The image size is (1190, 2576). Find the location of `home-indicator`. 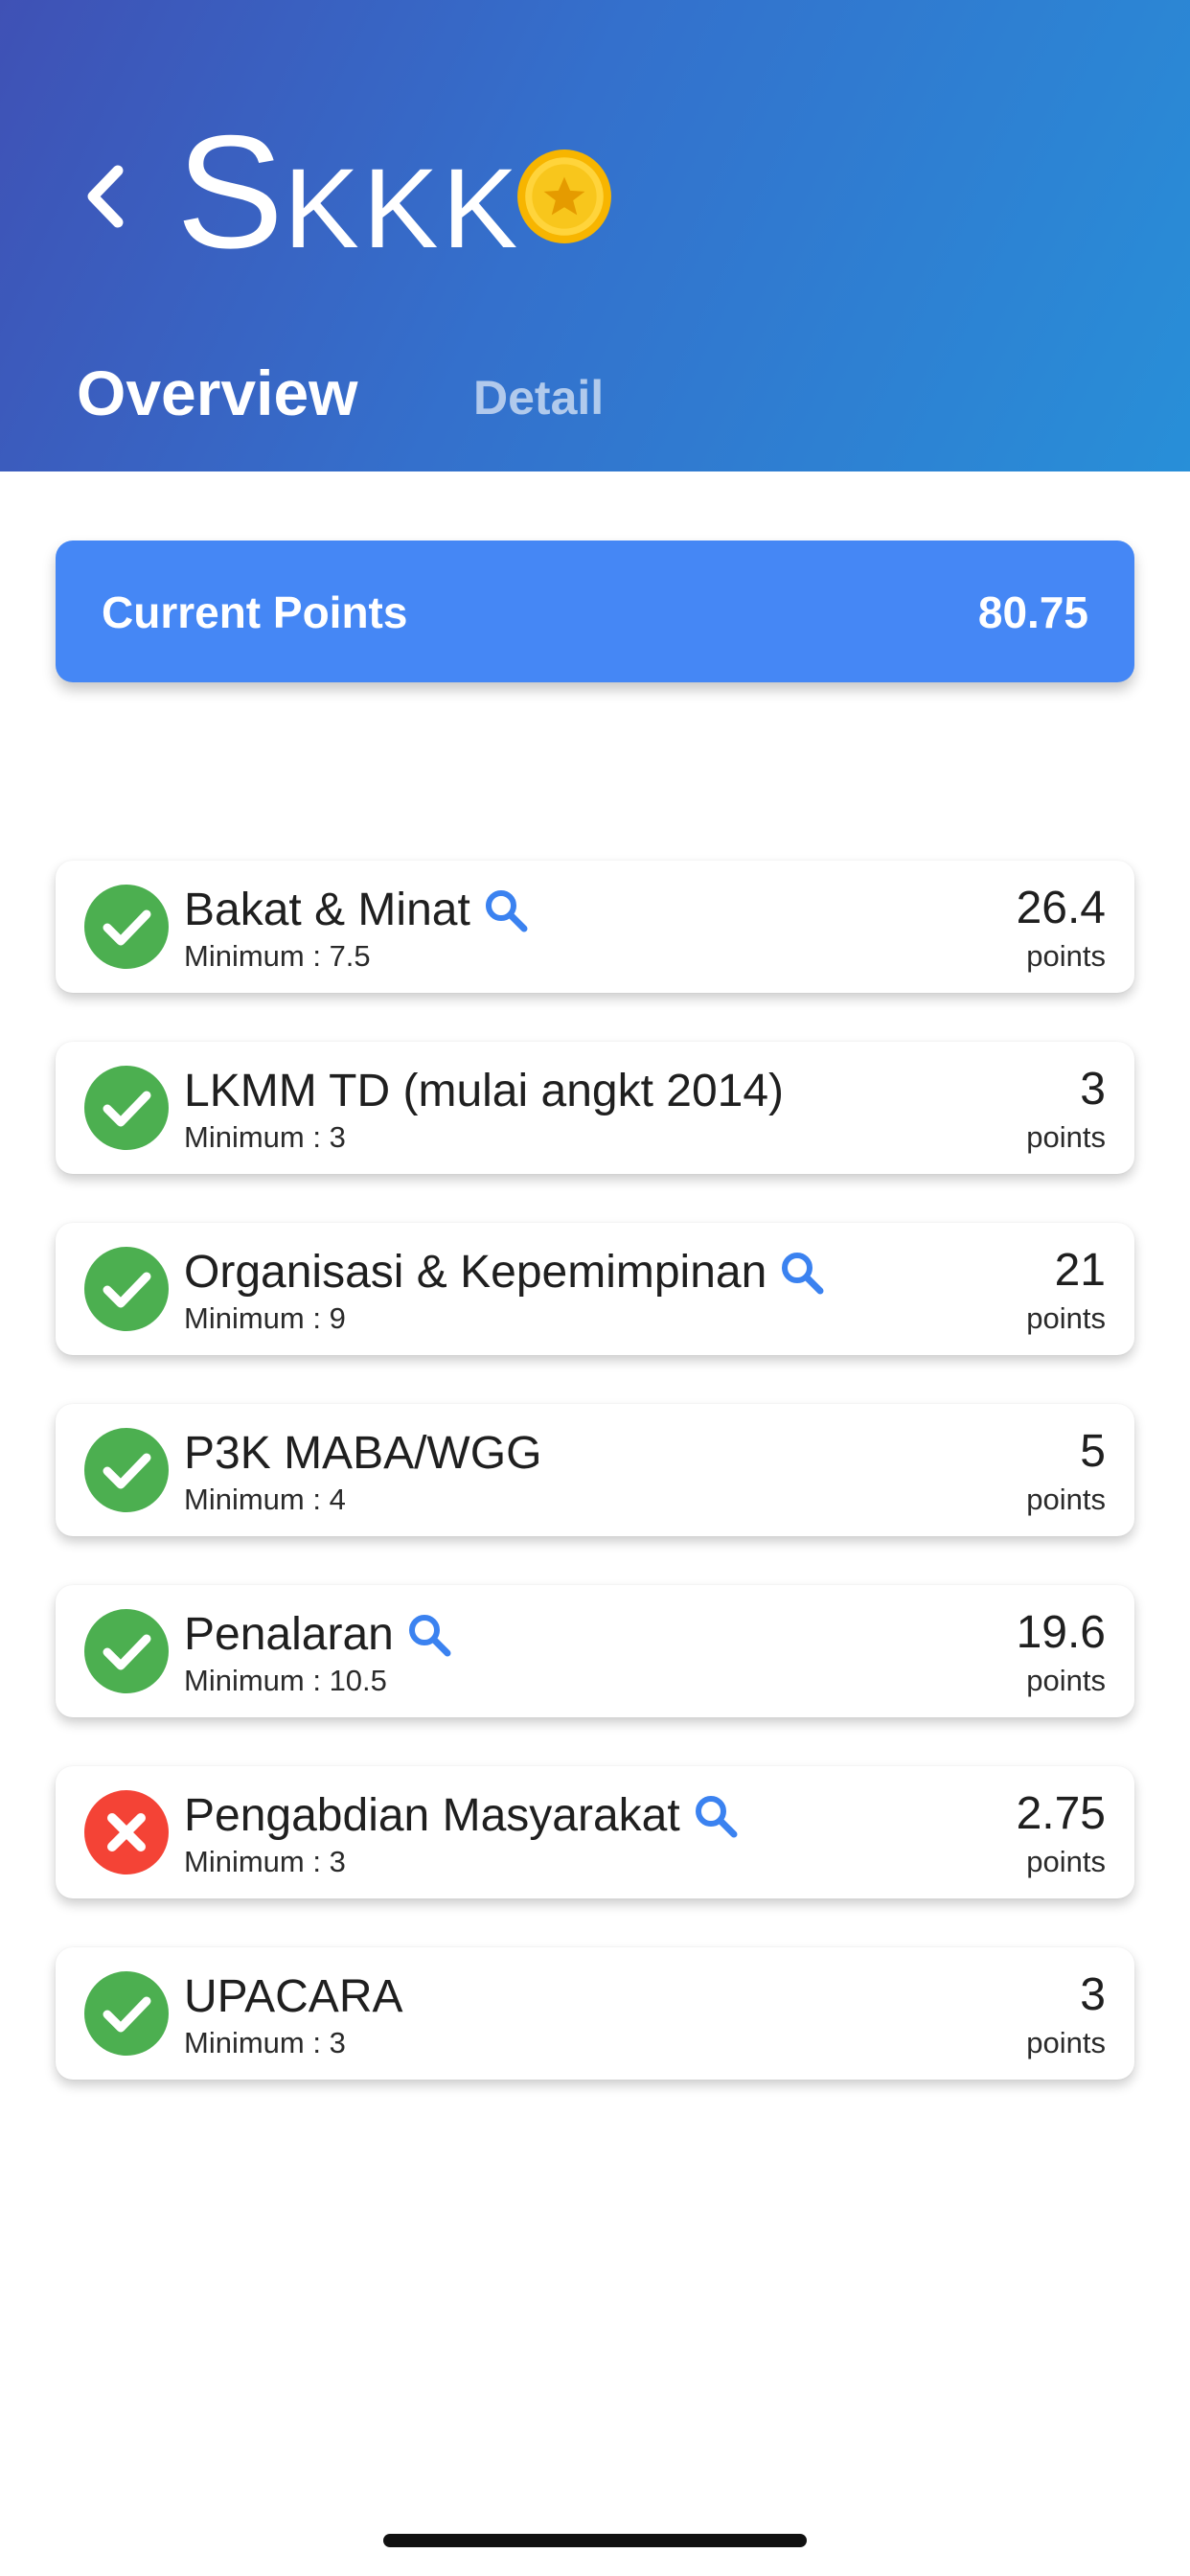

home-indicator is located at coordinates (595, 2540).